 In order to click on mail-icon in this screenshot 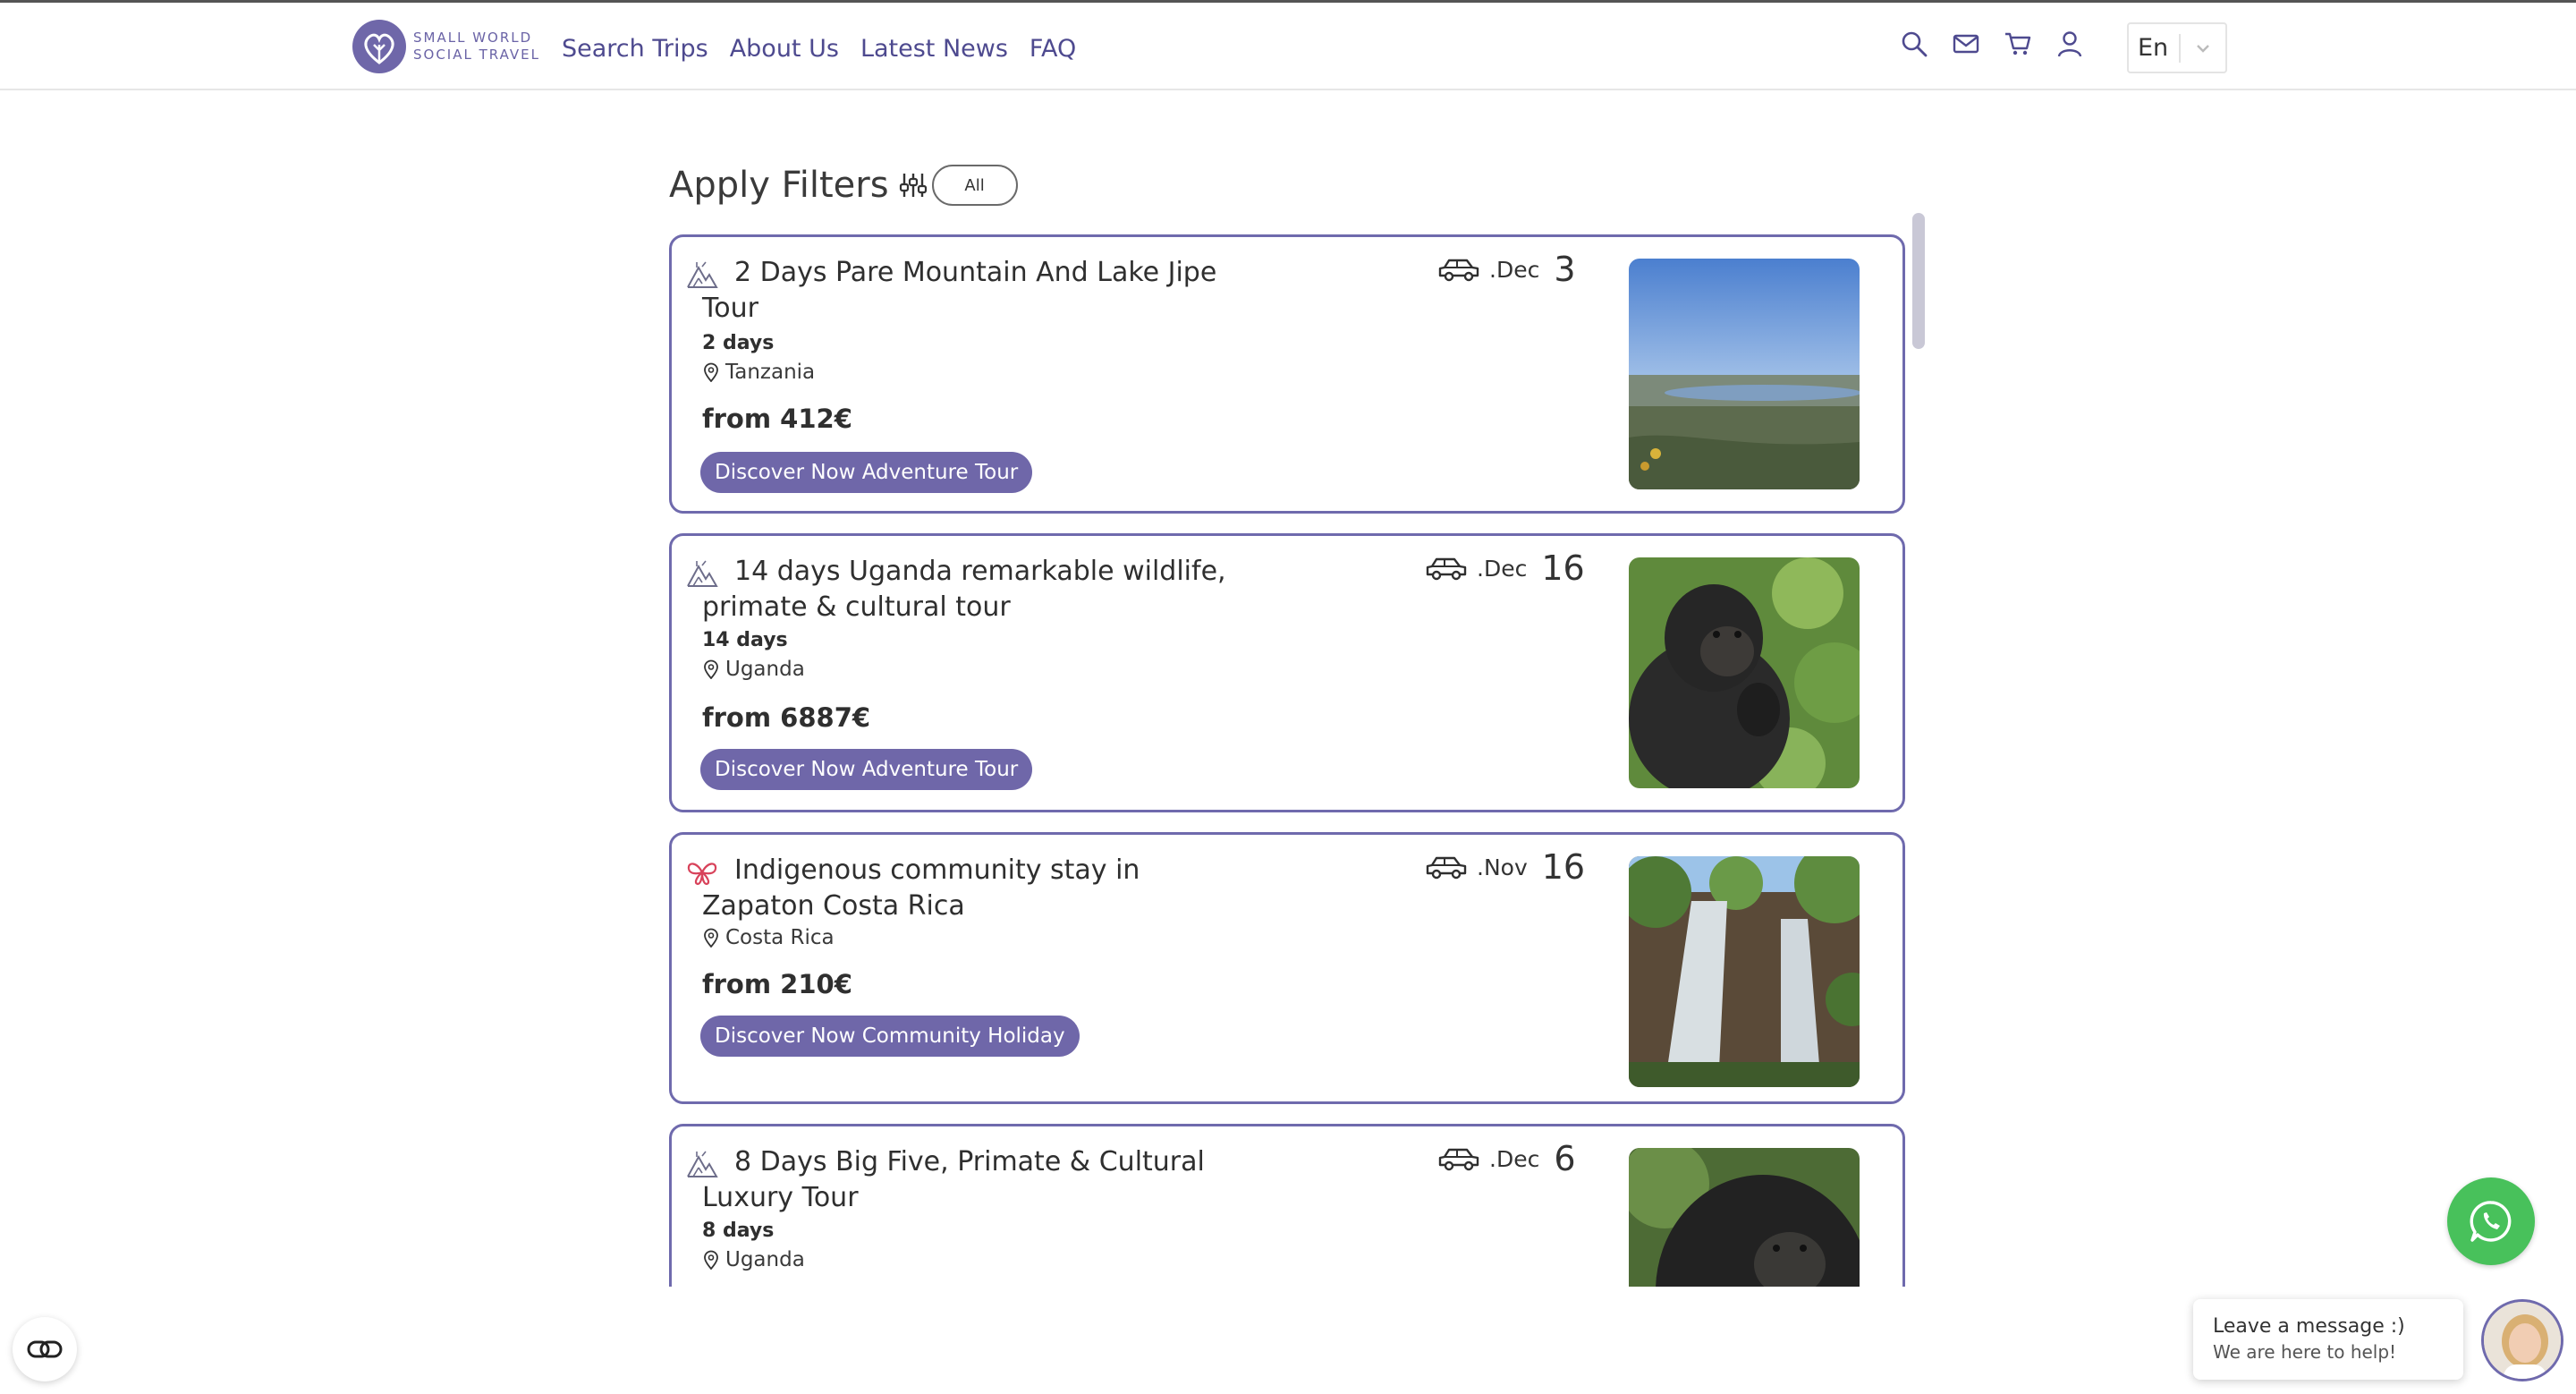, I will do `click(1966, 44)`.